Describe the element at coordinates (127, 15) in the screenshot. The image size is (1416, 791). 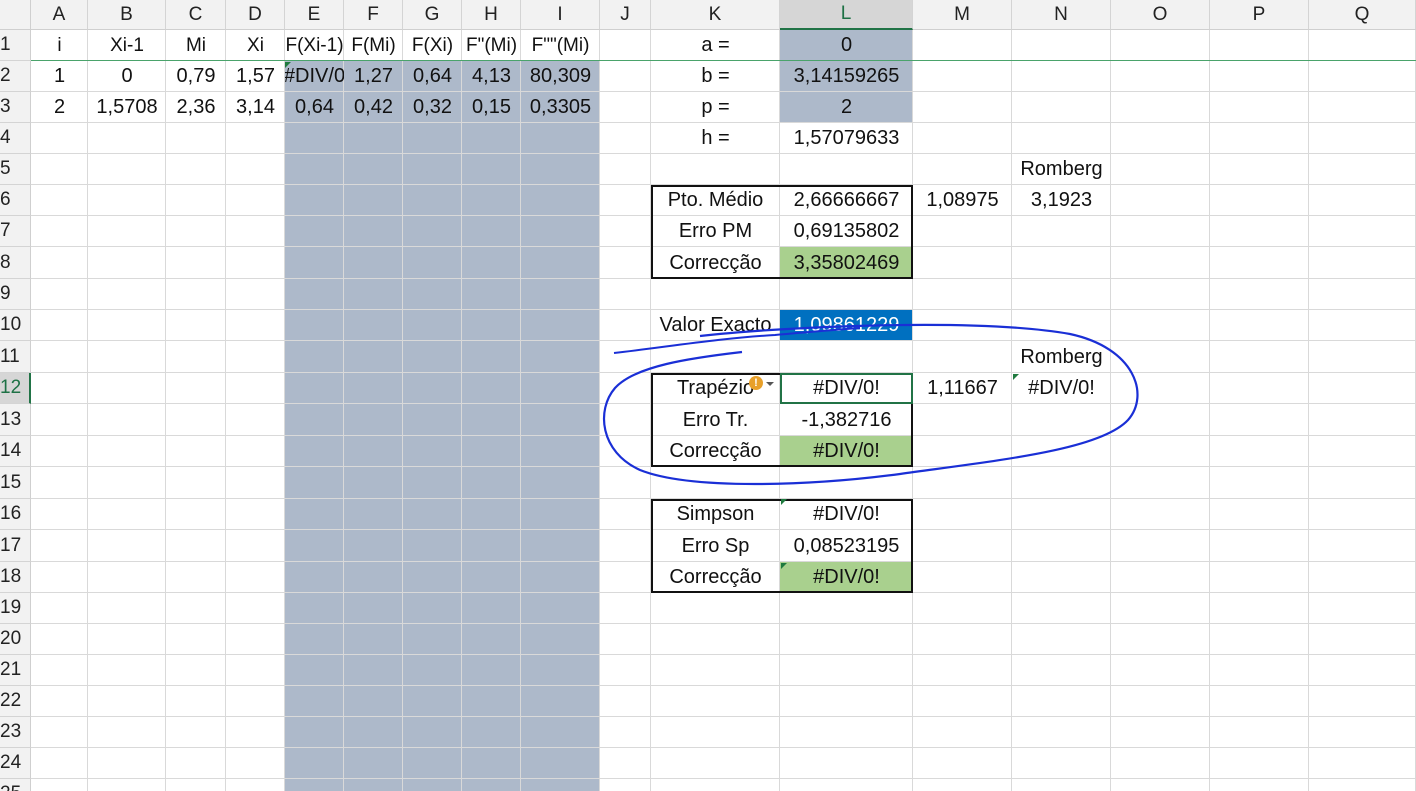
I see `column-header-b: B` at that location.